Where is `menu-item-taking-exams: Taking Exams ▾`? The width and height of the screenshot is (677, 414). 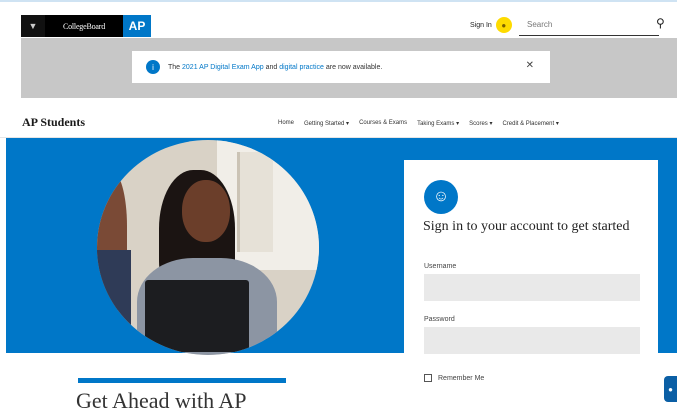 menu-item-taking-exams: Taking Exams ▾ is located at coordinates (438, 123).